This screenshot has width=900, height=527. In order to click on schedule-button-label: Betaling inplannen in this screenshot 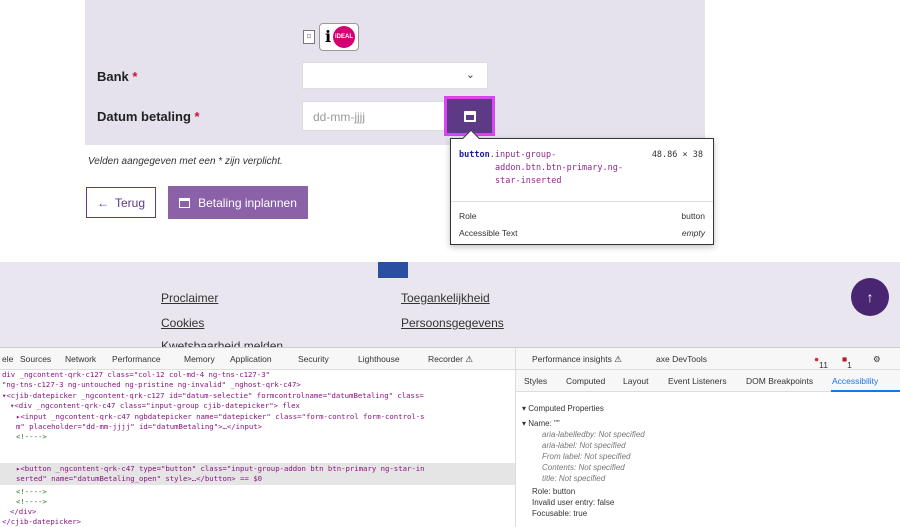, I will do `click(247, 202)`.